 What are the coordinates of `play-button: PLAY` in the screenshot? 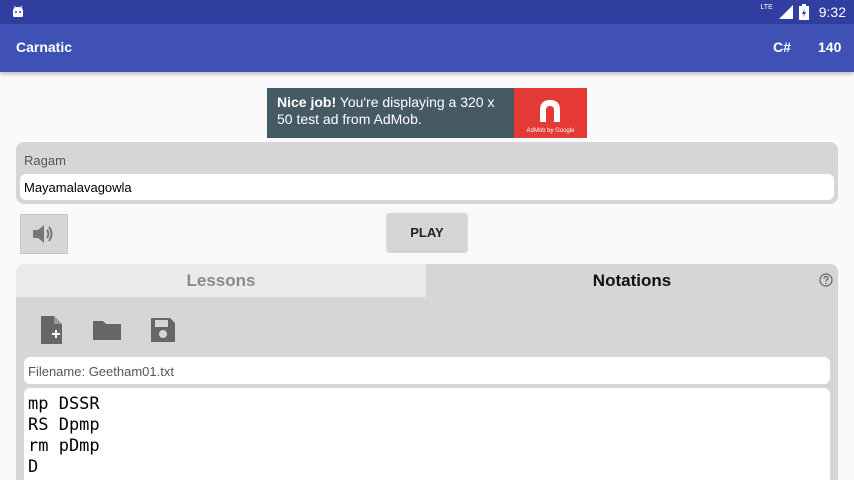 It's located at (427, 232).